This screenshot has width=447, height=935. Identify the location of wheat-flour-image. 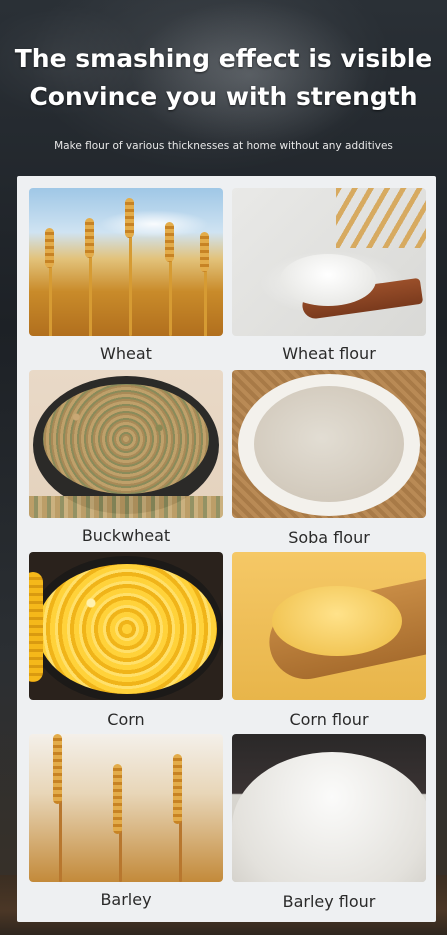
(329, 262).